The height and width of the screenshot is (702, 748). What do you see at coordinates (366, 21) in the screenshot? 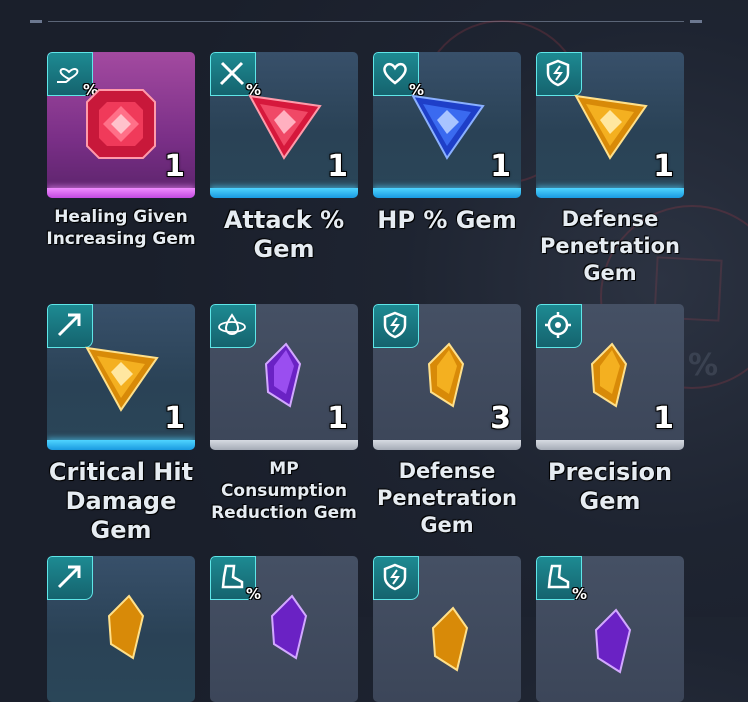
I see `top-divider` at bounding box center [366, 21].